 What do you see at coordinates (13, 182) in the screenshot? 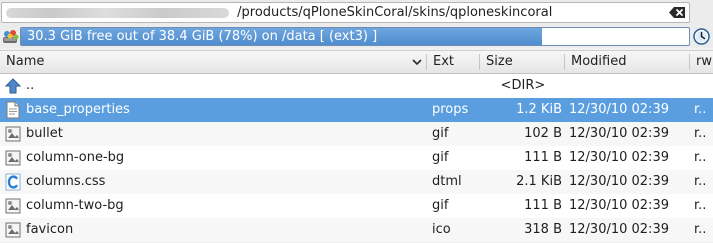
I see `css-file-icon` at bounding box center [13, 182].